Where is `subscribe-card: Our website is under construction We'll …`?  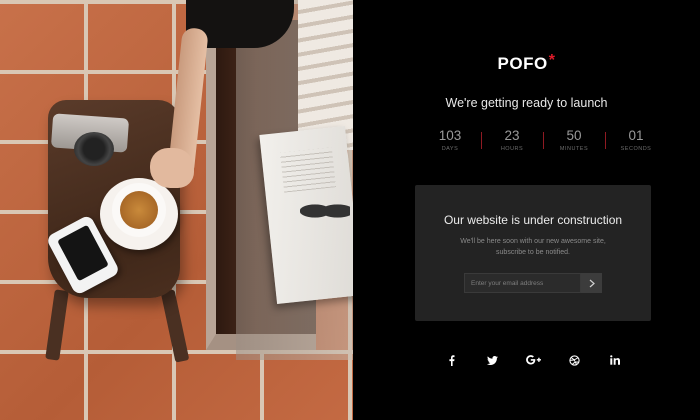 subscribe-card: Our website is under construction We'll … is located at coordinates (533, 253).